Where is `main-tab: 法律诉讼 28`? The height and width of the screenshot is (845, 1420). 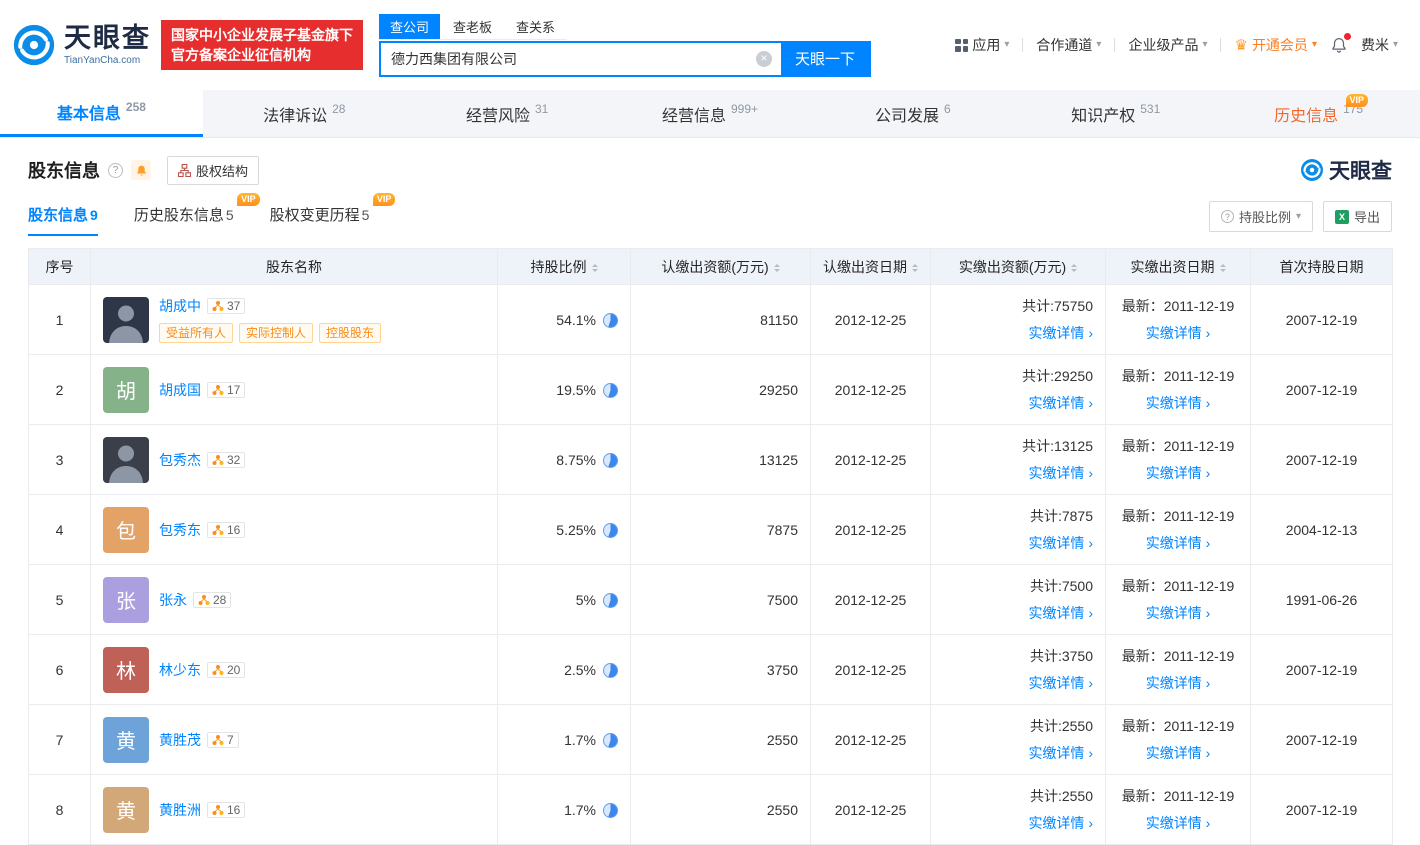 main-tab: 法律诉讼 28 is located at coordinates (304, 113).